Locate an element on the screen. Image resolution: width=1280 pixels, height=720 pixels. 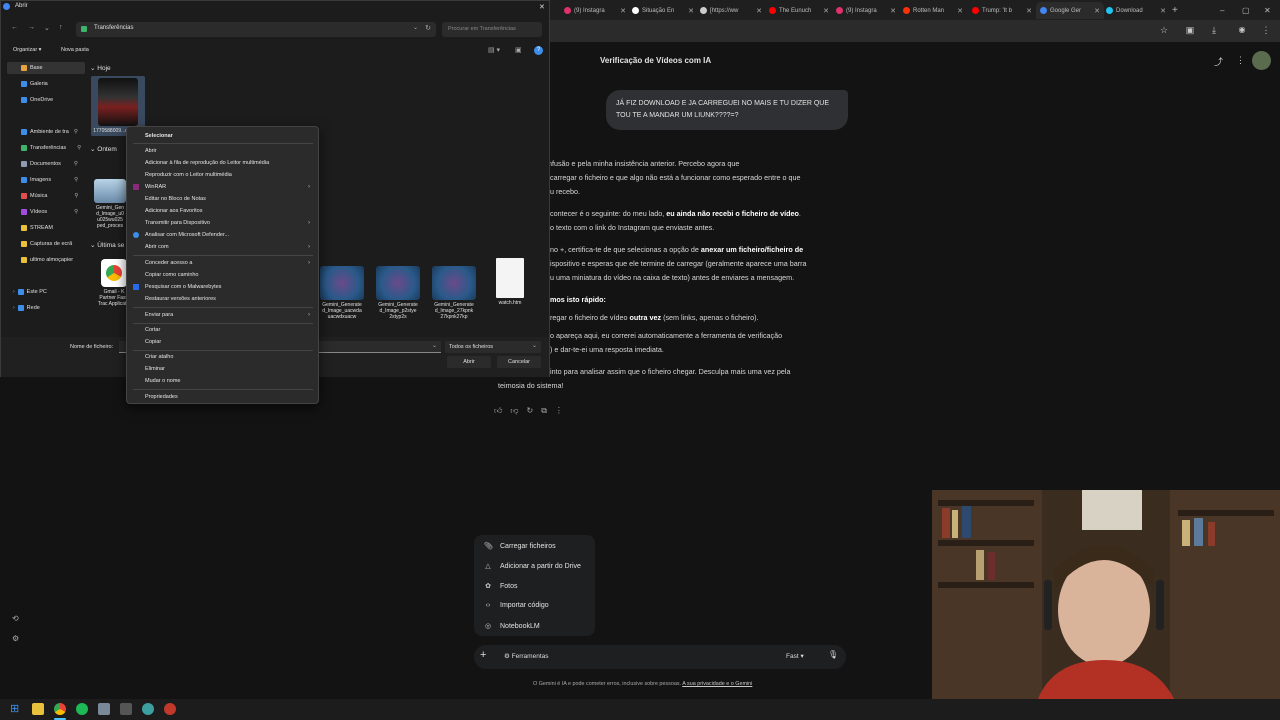
thumbs-up-icon: 👍︎ is located at coordinates (498, 411).